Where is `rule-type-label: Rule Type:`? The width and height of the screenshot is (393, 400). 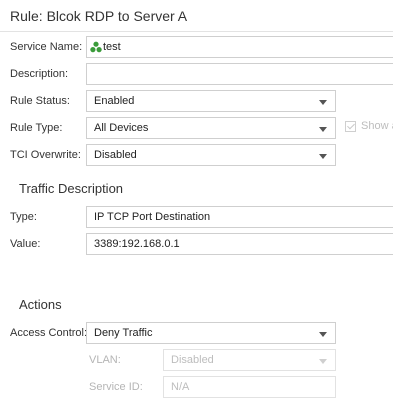
rule-type-label: Rule Type: is located at coordinates (36, 128).